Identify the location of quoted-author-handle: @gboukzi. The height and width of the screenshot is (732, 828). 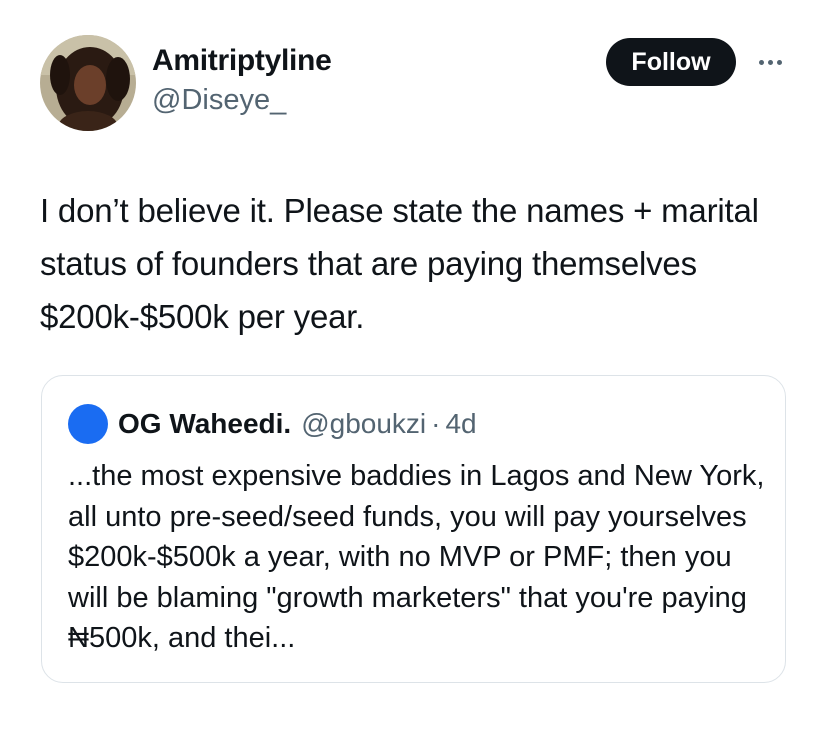
(363, 424).